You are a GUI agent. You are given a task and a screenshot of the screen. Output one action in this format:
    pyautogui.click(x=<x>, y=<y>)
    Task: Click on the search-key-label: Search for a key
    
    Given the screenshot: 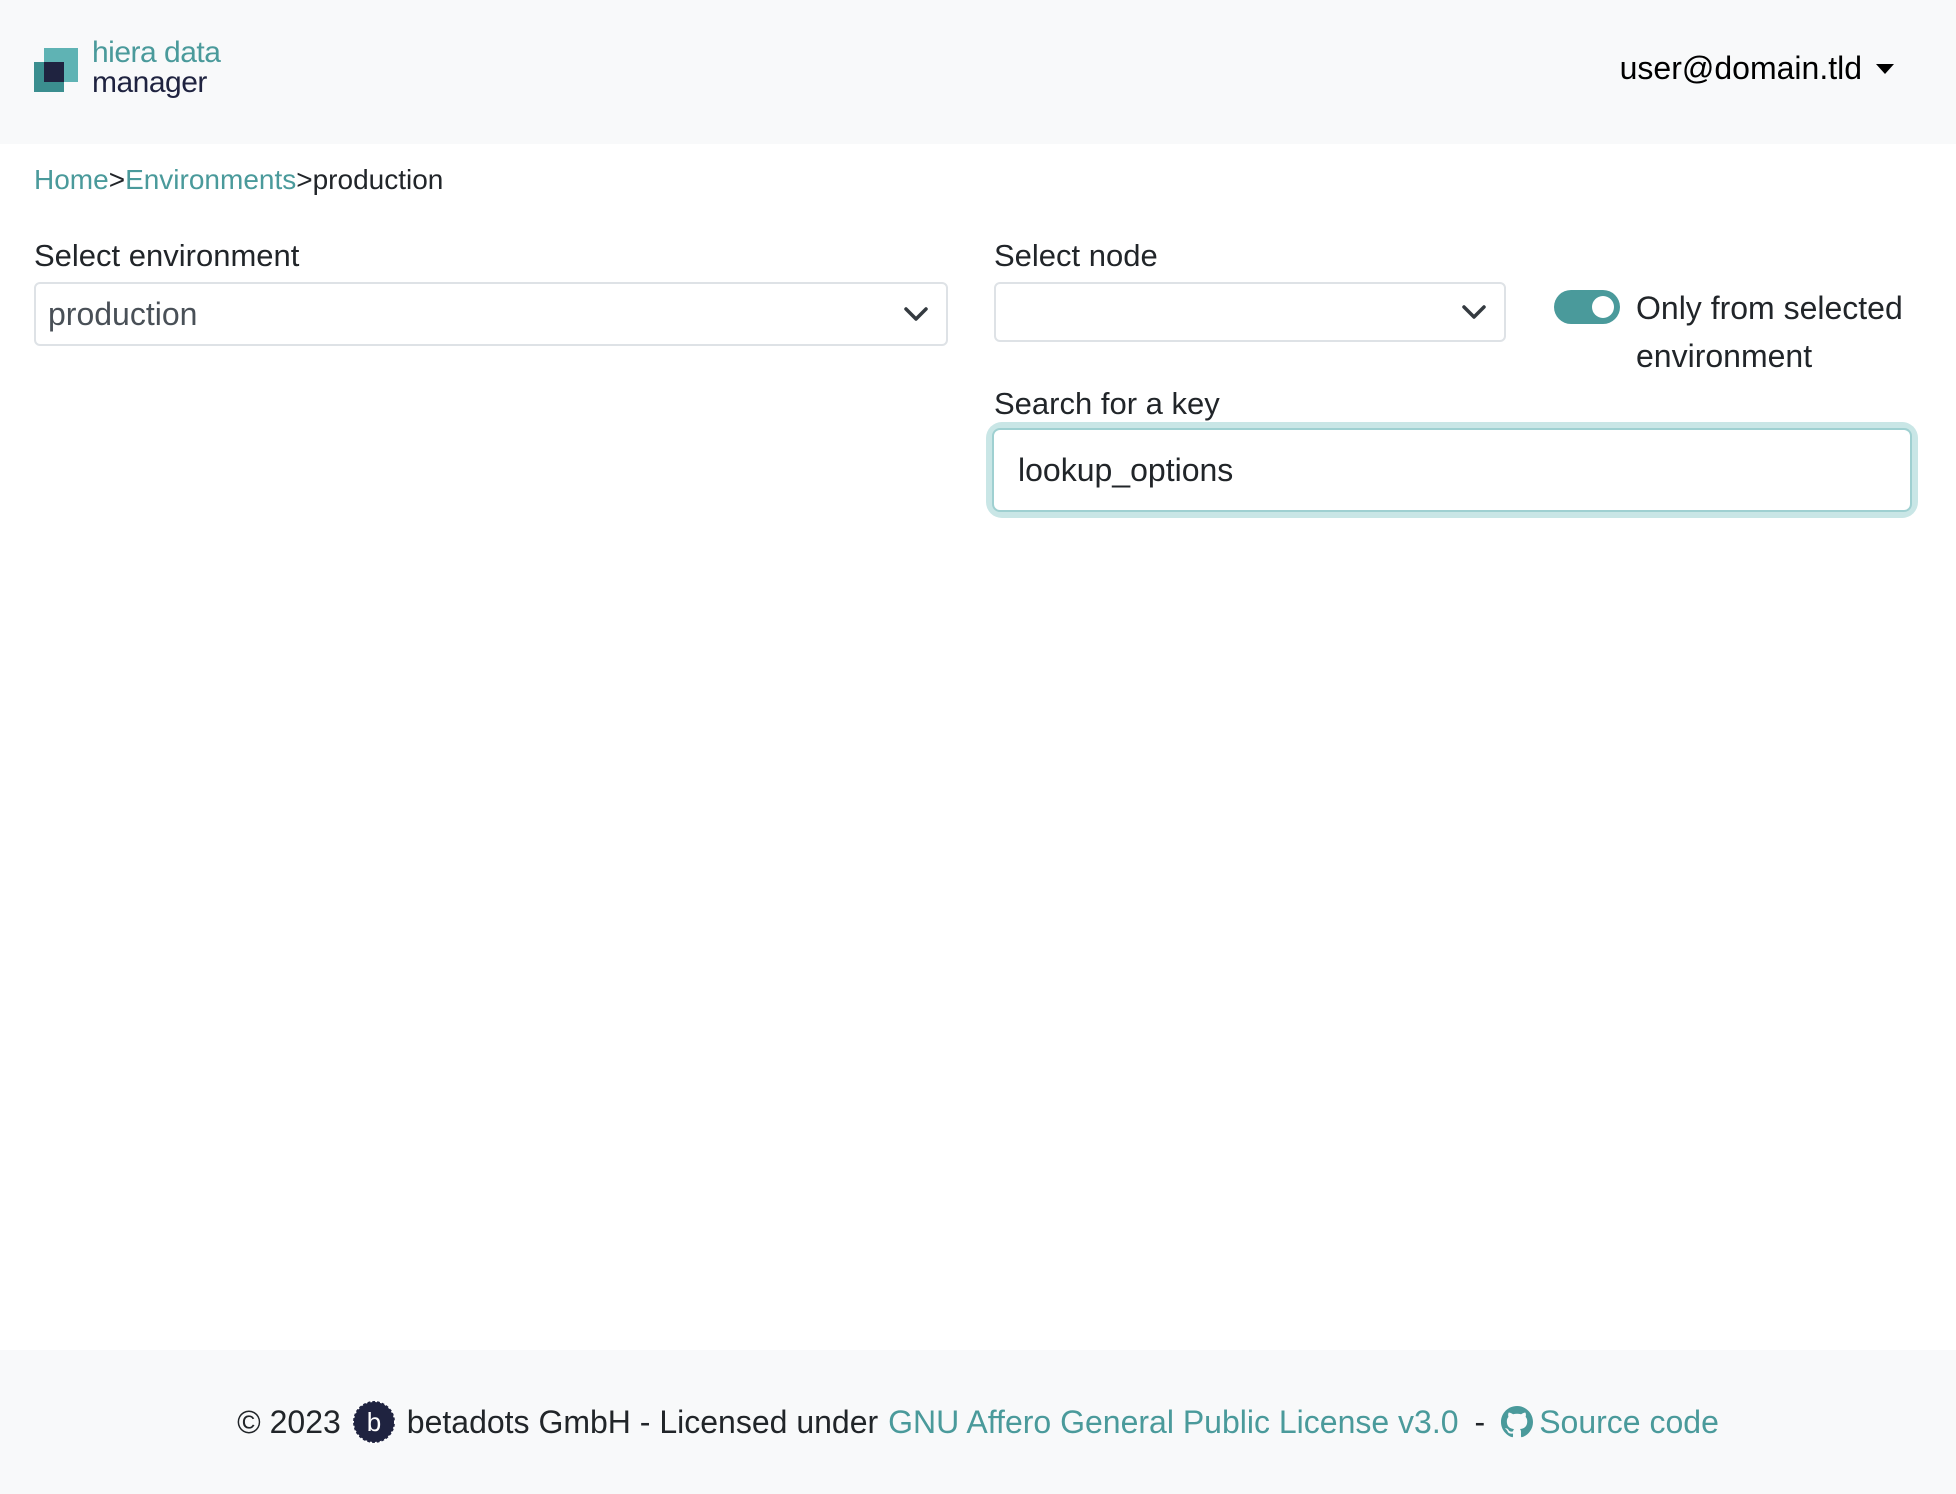 What is the action you would take?
    pyautogui.click(x=1107, y=403)
    